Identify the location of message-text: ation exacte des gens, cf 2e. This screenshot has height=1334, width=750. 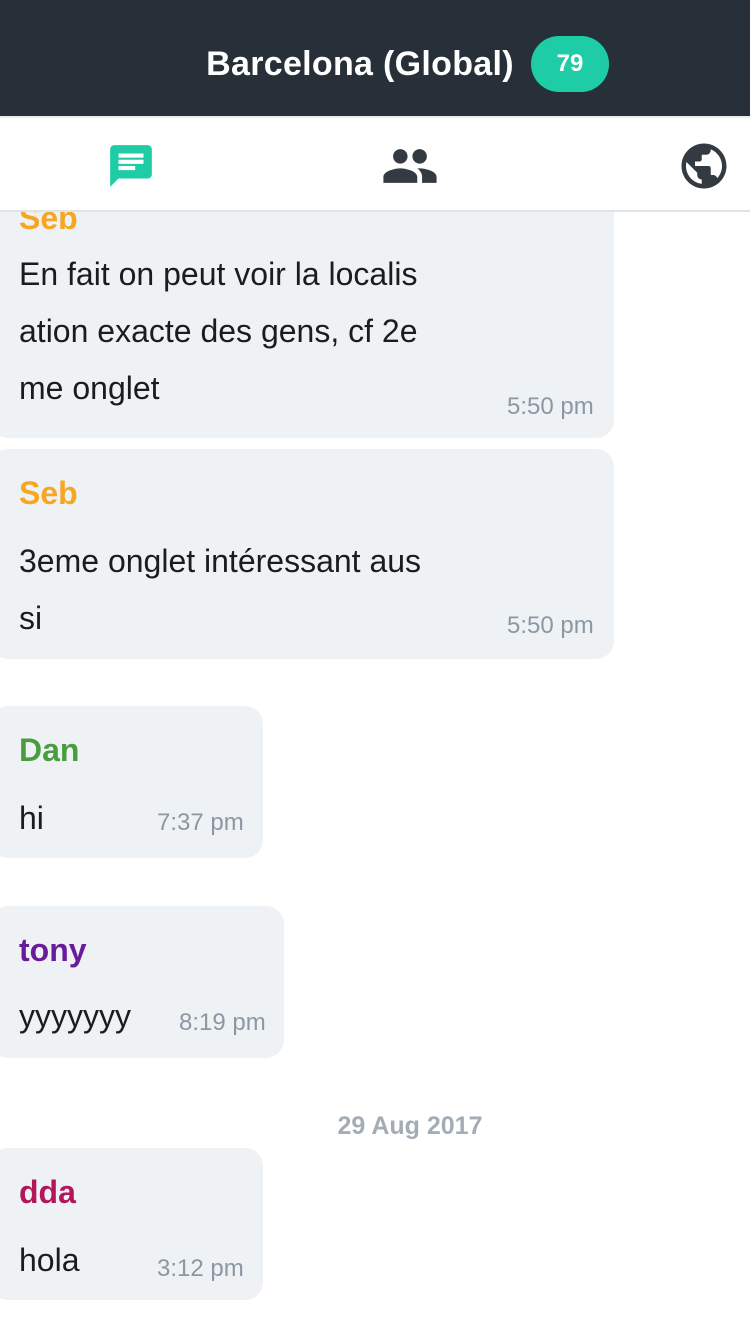
(218, 331).